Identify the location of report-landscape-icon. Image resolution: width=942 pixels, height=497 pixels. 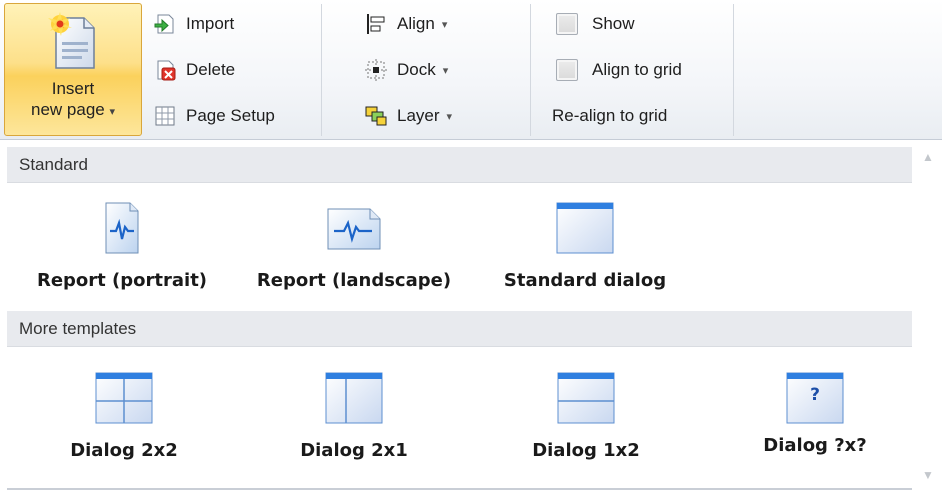
(354, 229).